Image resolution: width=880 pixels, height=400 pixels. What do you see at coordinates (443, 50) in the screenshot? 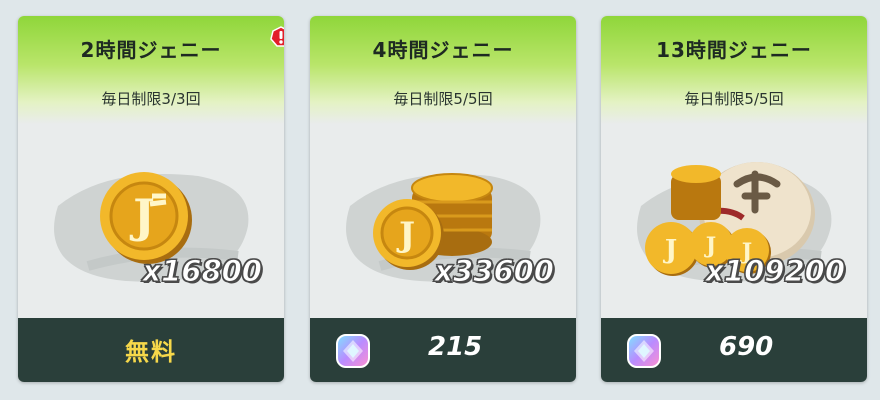
I see `card-title: 4時間ジェニー` at bounding box center [443, 50].